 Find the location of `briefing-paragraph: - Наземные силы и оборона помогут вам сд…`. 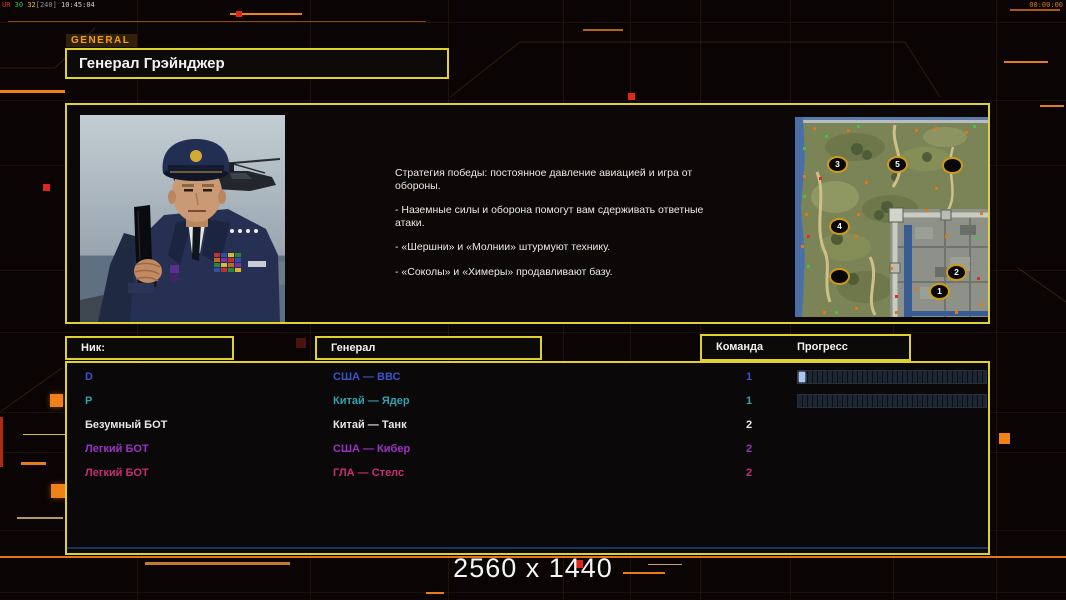

briefing-paragraph: - Наземные силы и оборона помогут вам сд… is located at coordinates (549, 216).